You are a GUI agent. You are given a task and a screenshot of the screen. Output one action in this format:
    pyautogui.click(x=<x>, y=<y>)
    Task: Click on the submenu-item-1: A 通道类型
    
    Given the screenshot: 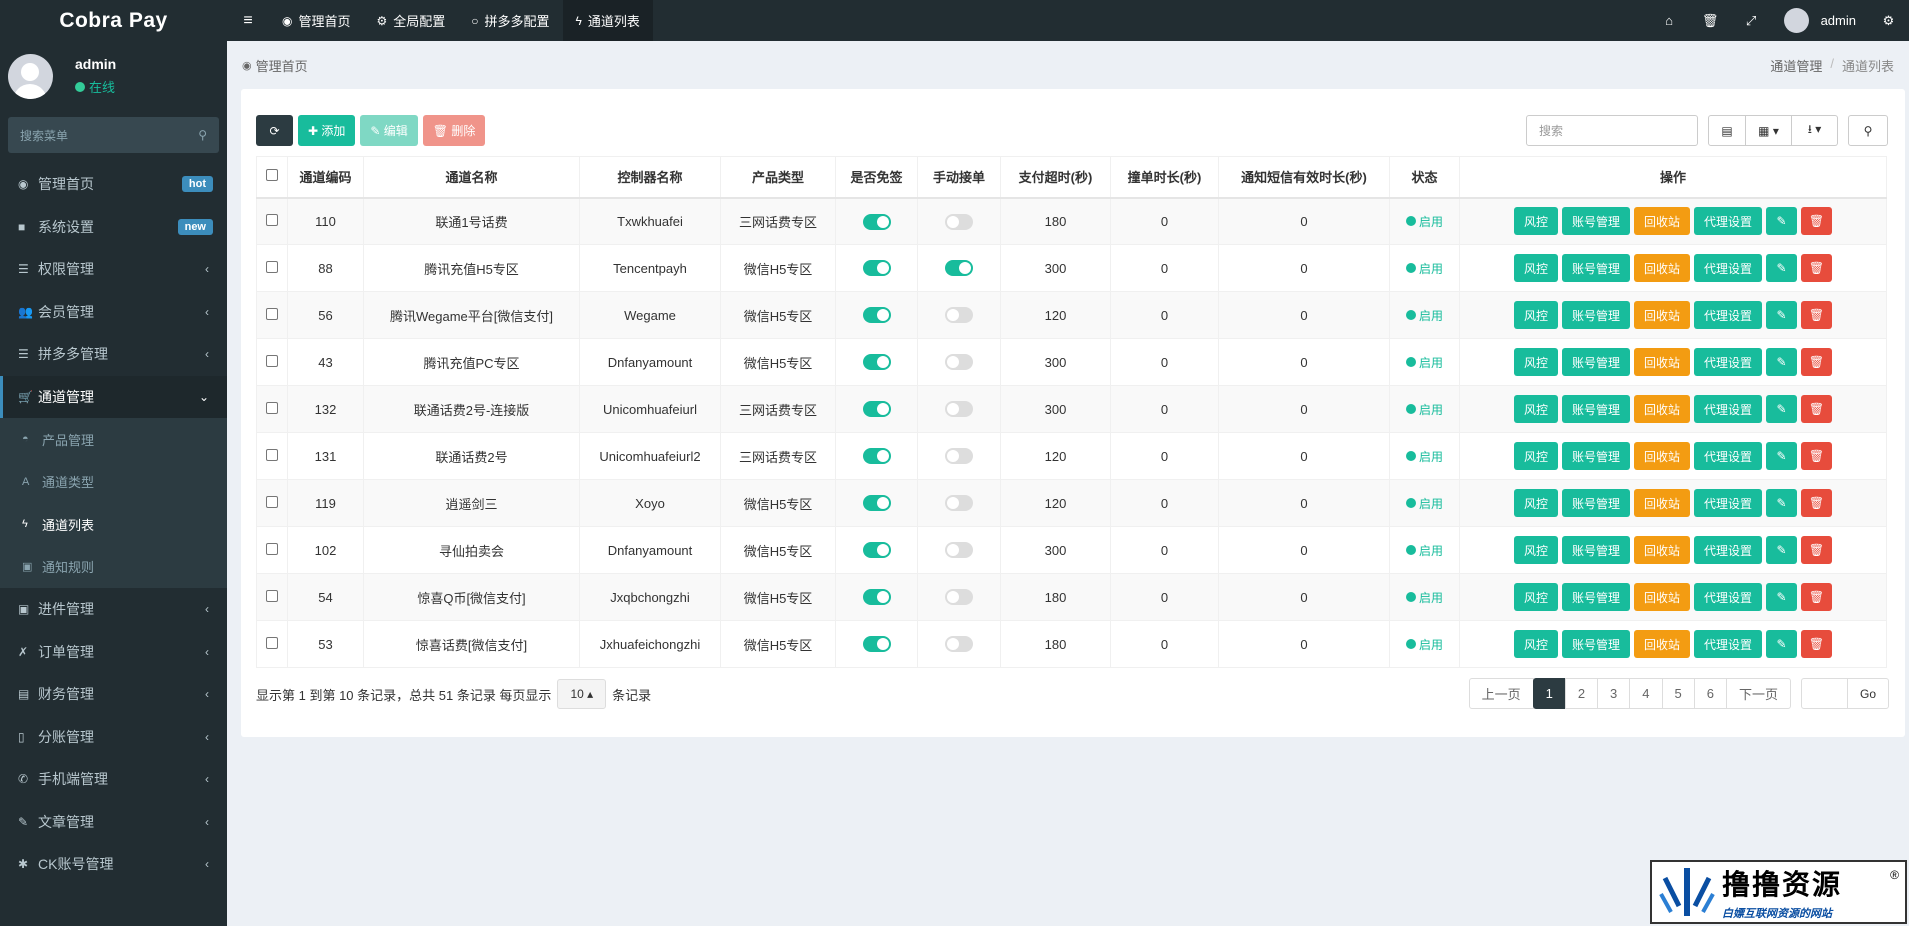 What is the action you would take?
    pyautogui.click(x=113, y=482)
    